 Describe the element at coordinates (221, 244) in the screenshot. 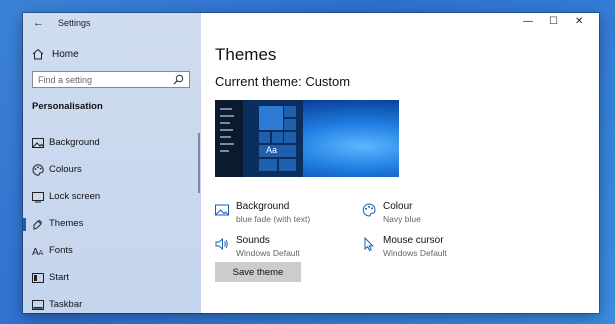

I see `speaker-icon` at that location.